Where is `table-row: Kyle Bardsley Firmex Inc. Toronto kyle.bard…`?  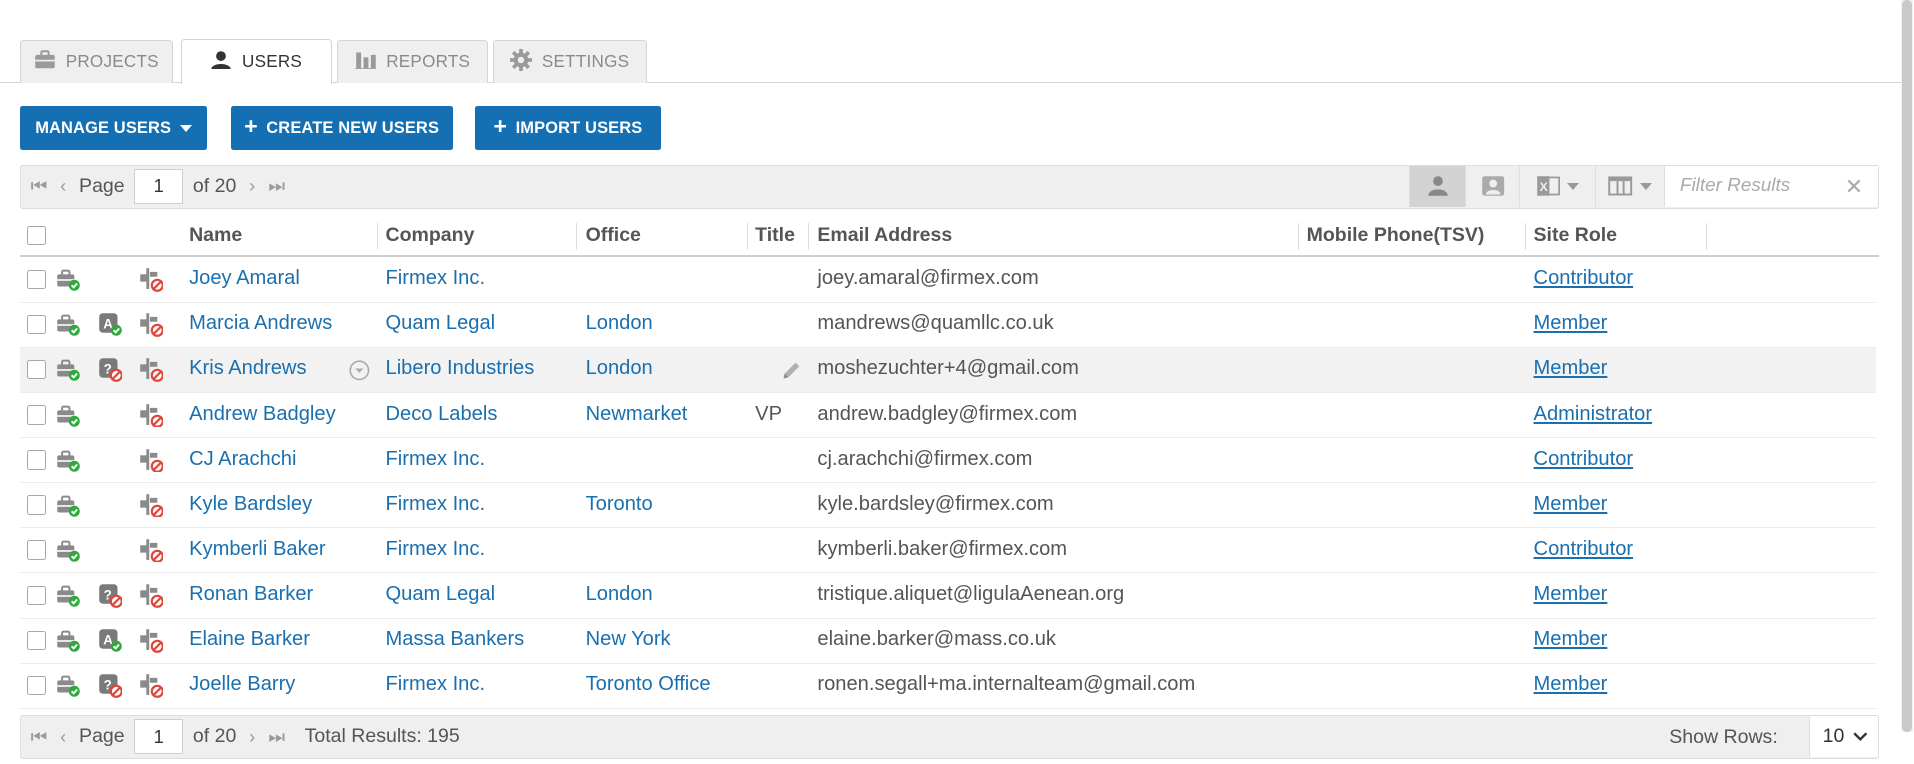
table-row: Kyle Bardsley Firmex Inc. Toronto kyle.bard… is located at coordinates (948, 506).